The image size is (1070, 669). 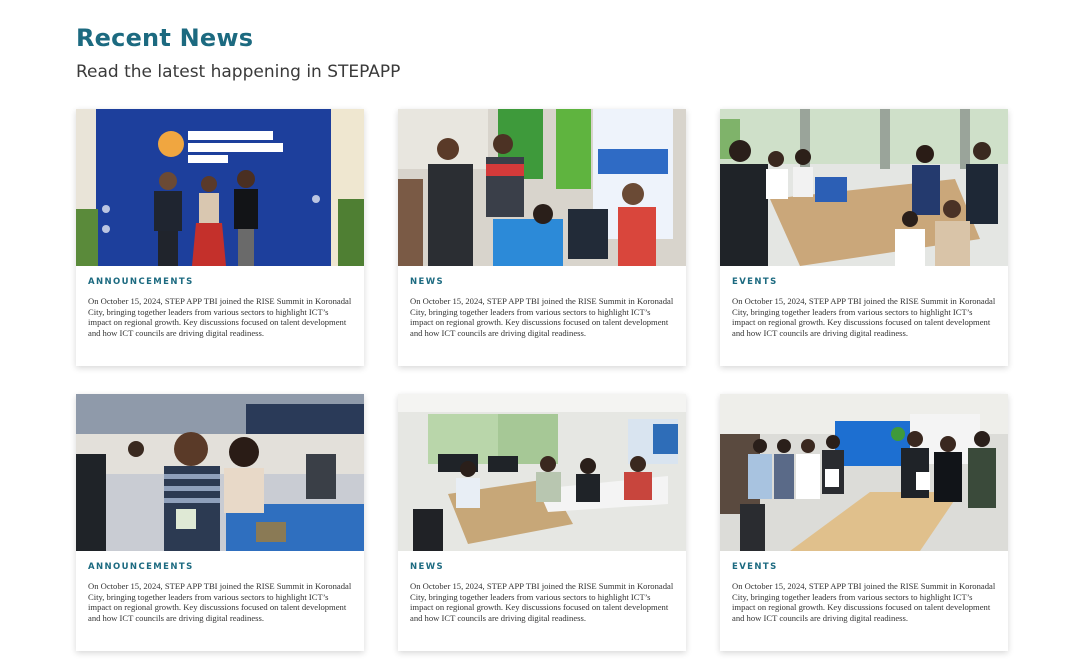 I want to click on section-title: Recent News, so click(x=165, y=38).